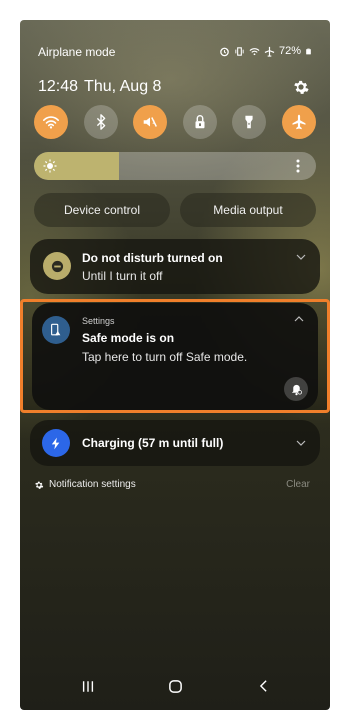  What do you see at coordinates (50, 166) in the screenshot?
I see `sun-icon` at bounding box center [50, 166].